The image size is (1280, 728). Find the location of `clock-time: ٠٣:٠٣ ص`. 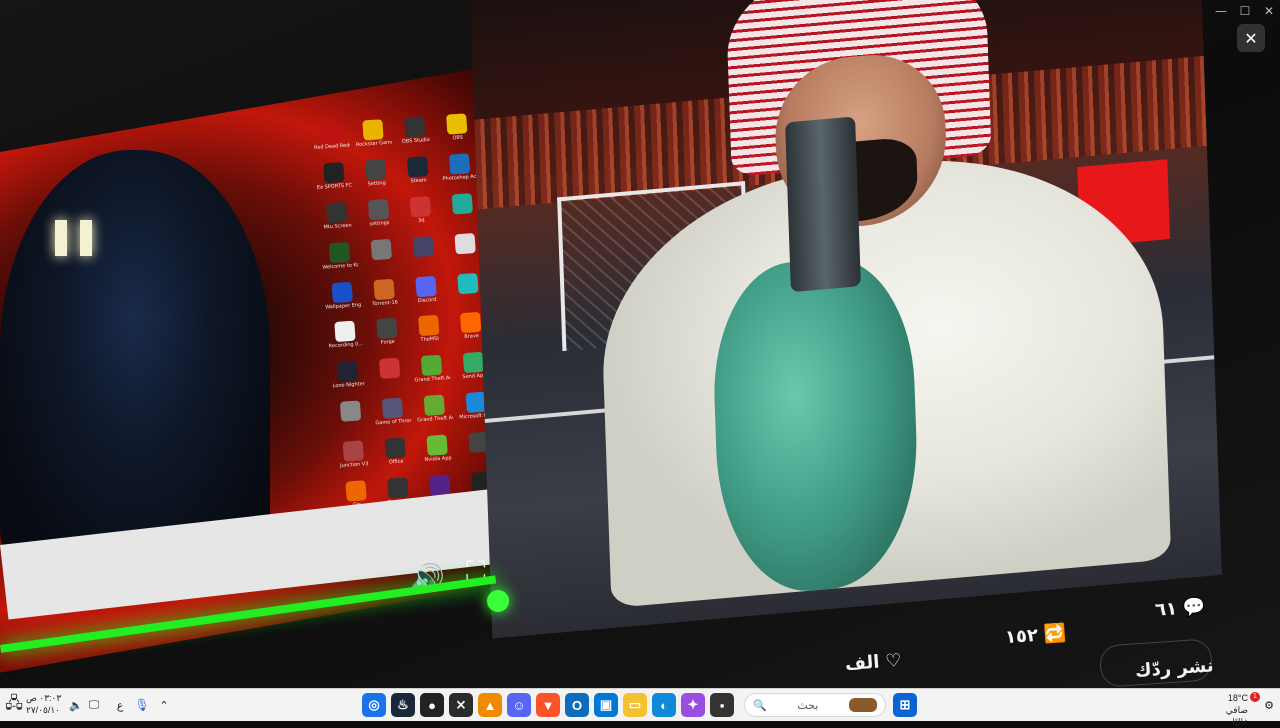

clock-time: ٠٣:٠٣ ص is located at coordinates (44, 698).